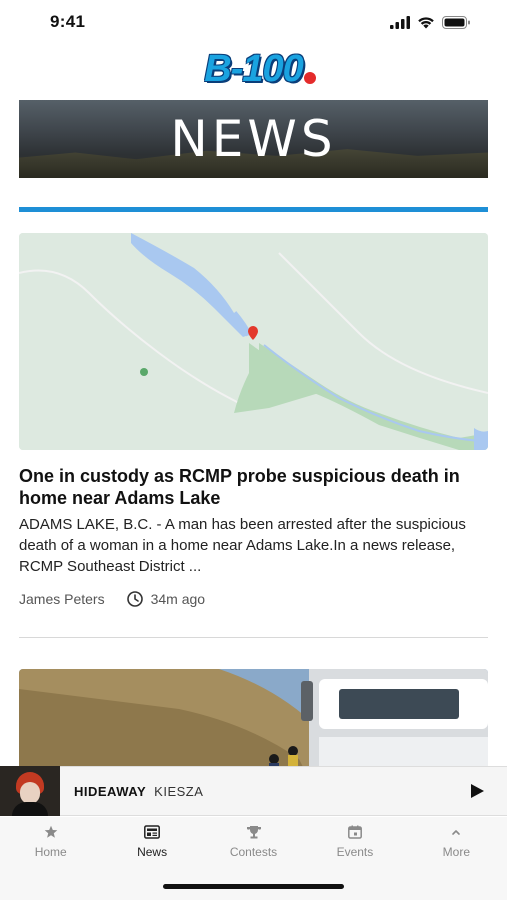 This screenshot has height=900, width=507. I want to click on tab-home-label: Home, so click(50, 852).